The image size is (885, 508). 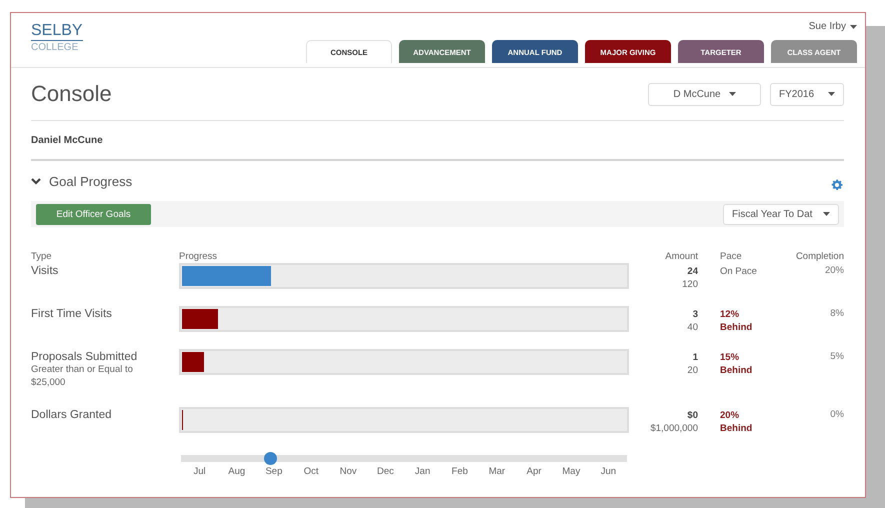 What do you see at coordinates (82, 376) in the screenshot?
I see `goal-note: Greater than or Equal to $25,000` at bounding box center [82, 376].